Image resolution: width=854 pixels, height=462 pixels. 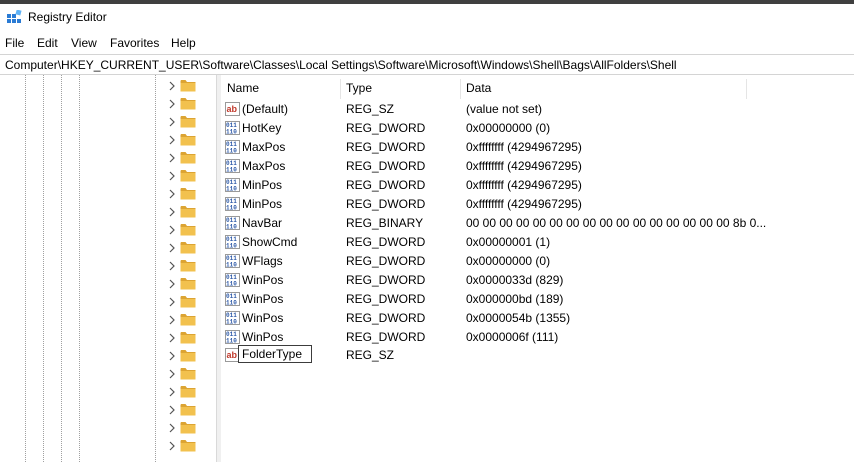 What do you see at coordinates (134, 43) in the screenshot?
I see `menu-favorites: Favorites` at bounding box center [134, 43].